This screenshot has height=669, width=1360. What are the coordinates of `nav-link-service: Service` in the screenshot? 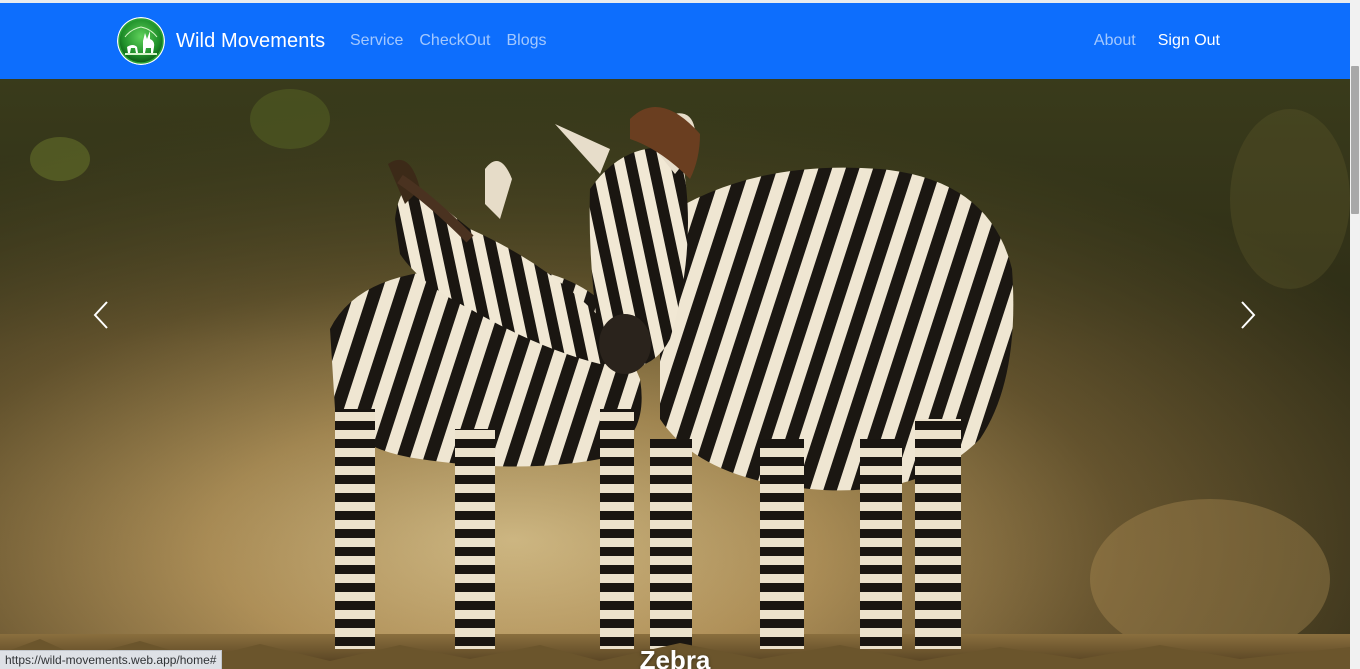 It's located at (376, 41).